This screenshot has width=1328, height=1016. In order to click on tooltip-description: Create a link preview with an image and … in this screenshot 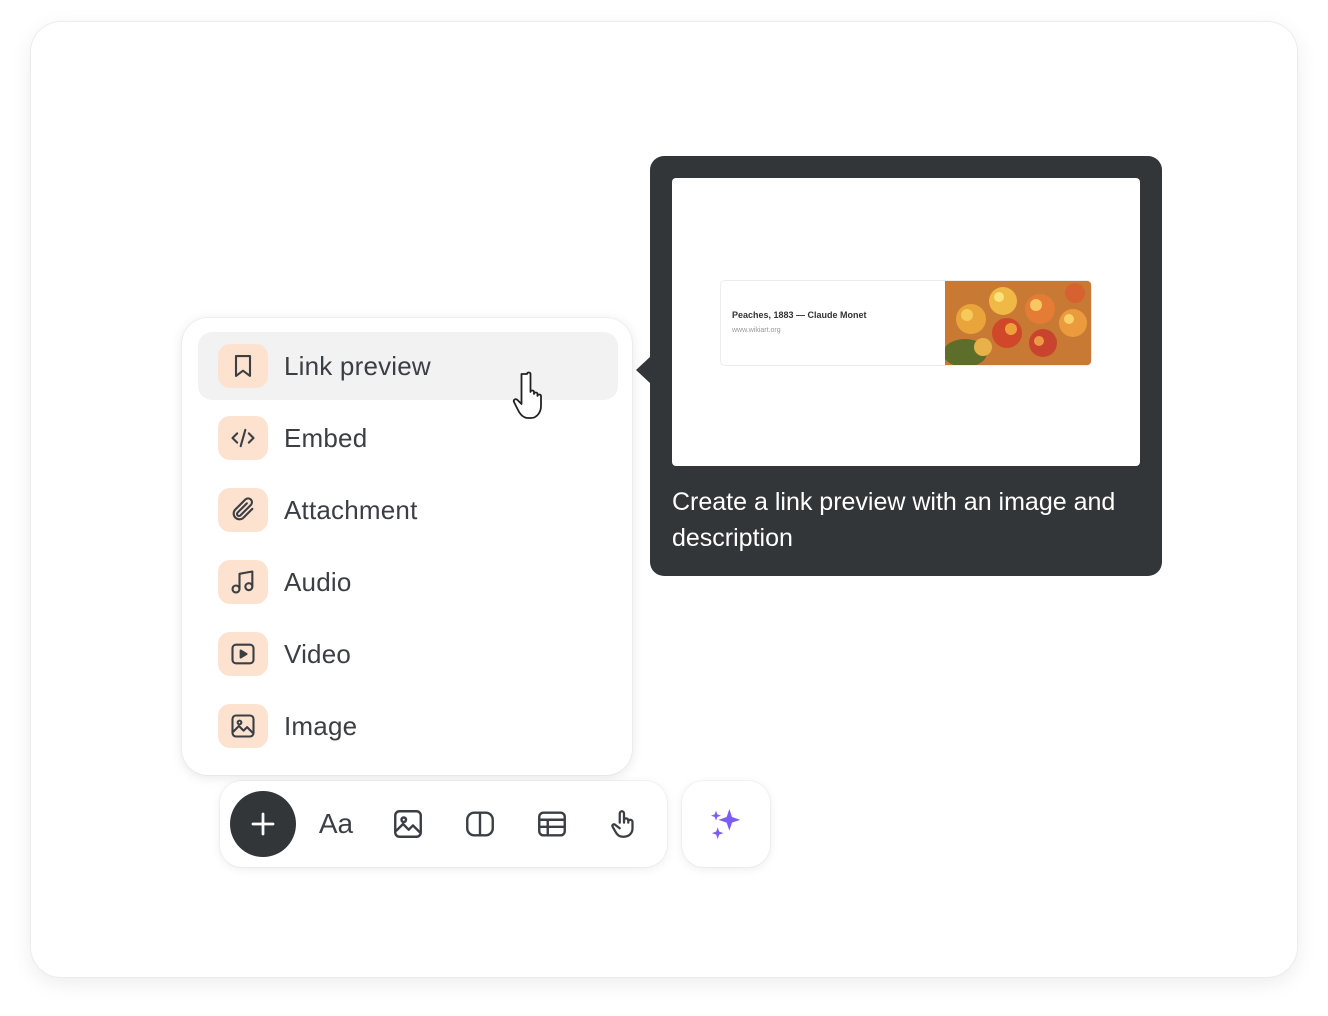, I will do `click(894, 520)`.